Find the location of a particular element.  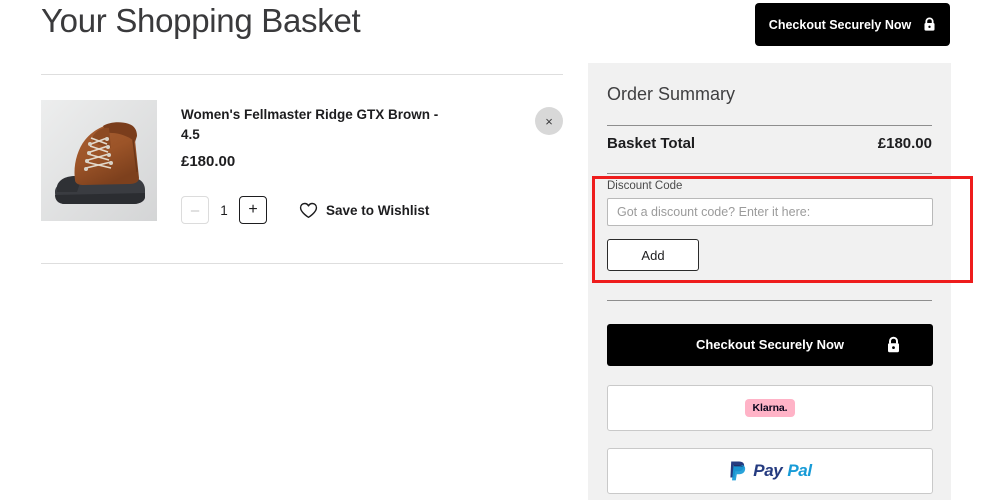

discount-code-input is located at coordinates (770, 212).